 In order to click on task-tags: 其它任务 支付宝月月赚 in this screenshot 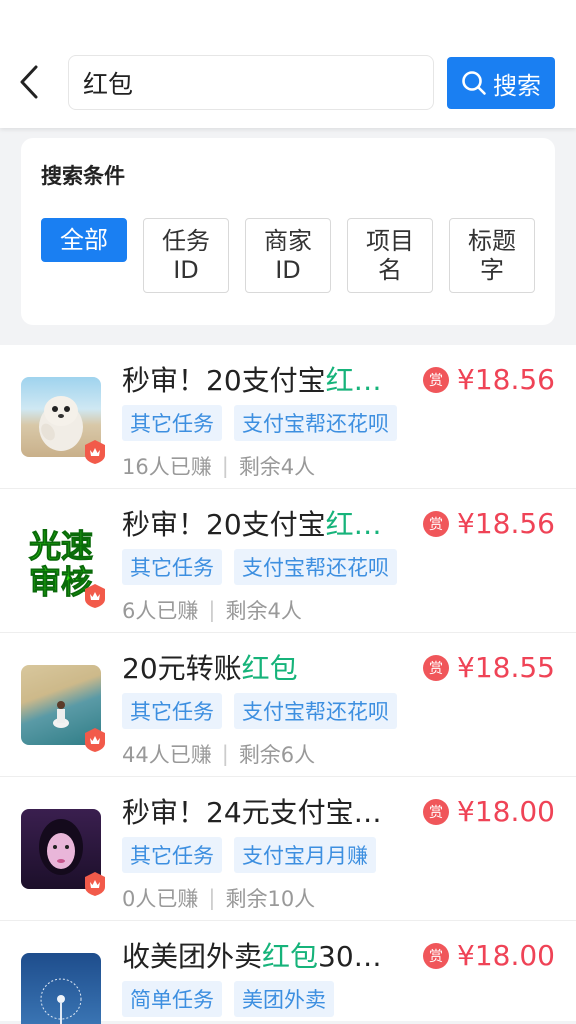, I will do `click(249, 855)`.